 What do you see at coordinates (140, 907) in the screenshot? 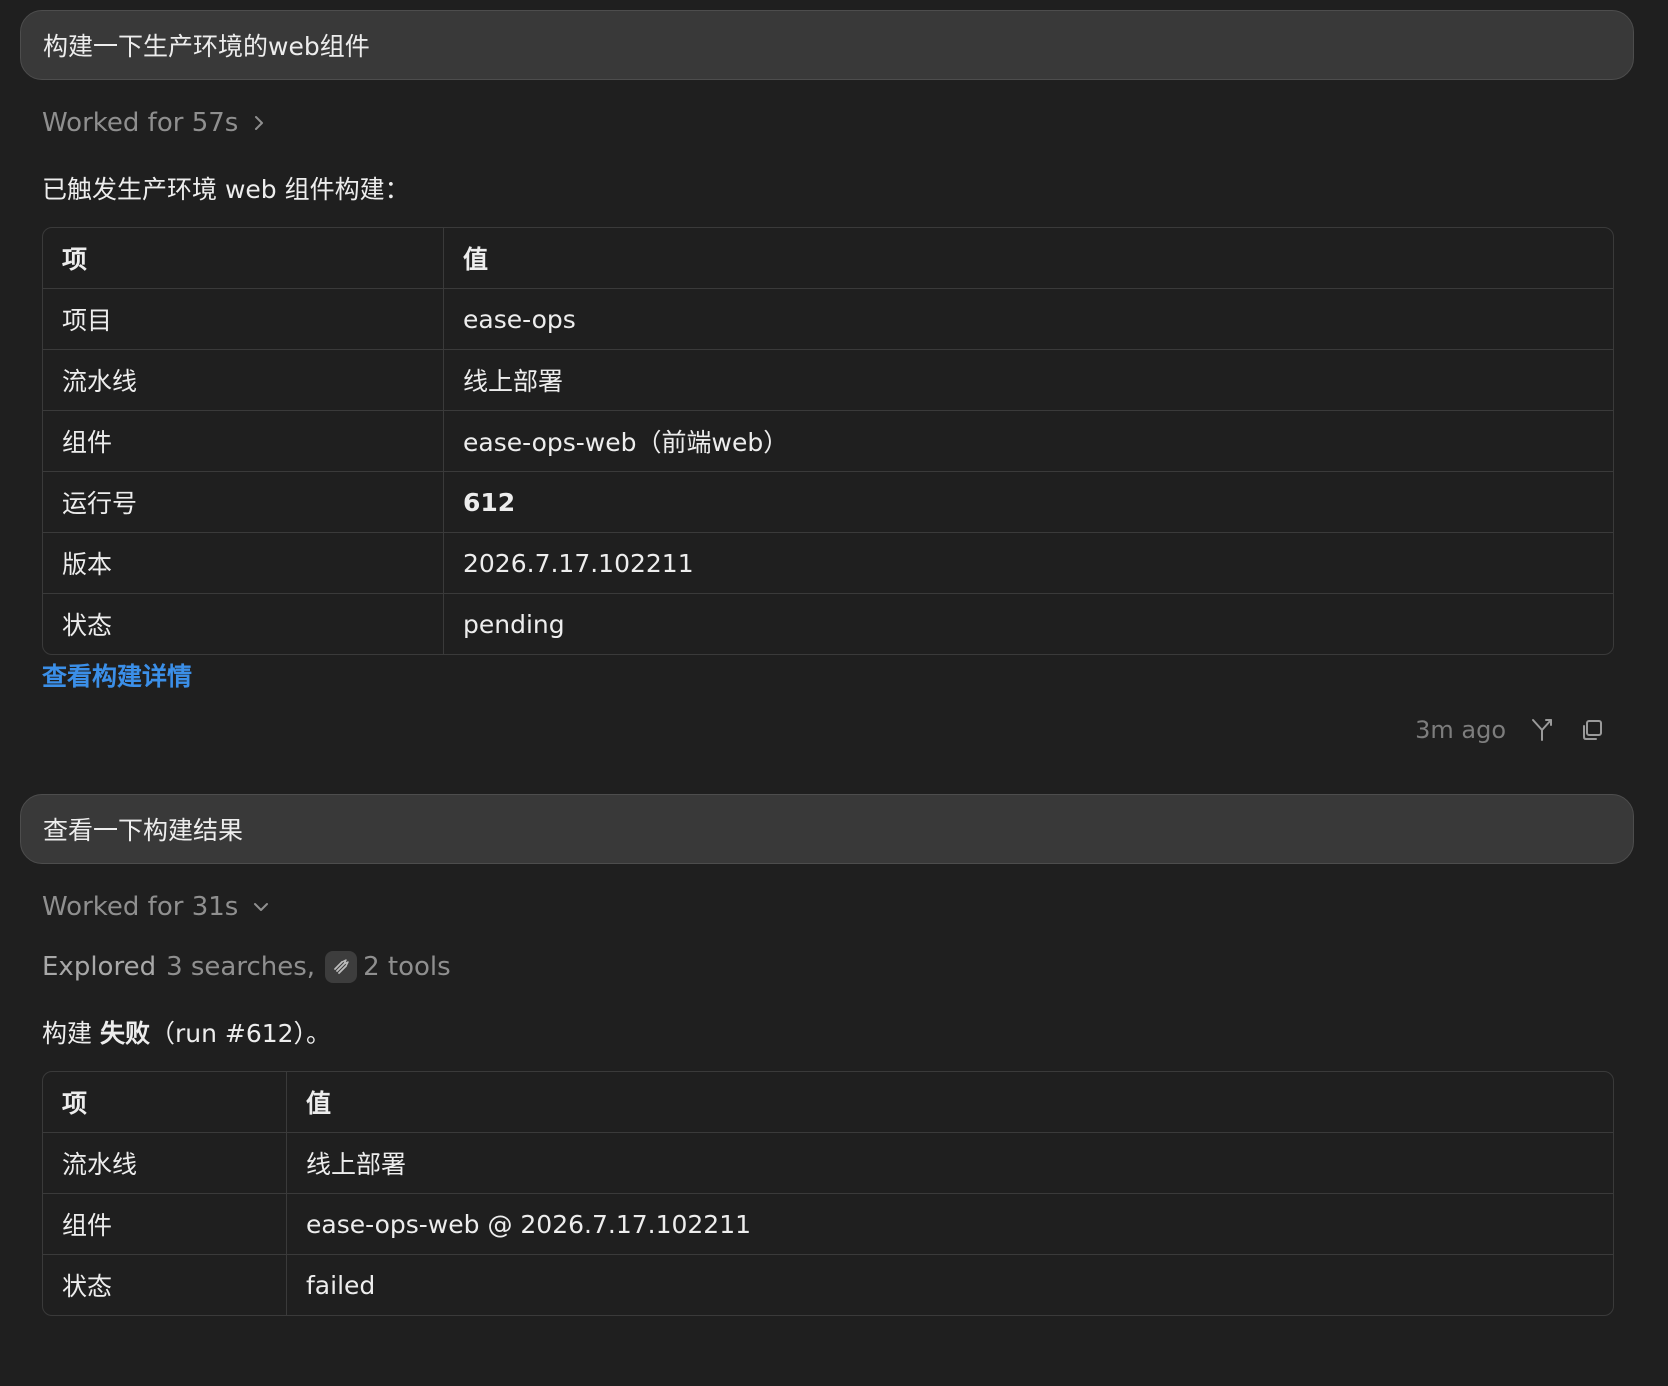
I see `worked-label: Worked for 31s` at bounding box center [140, 907].